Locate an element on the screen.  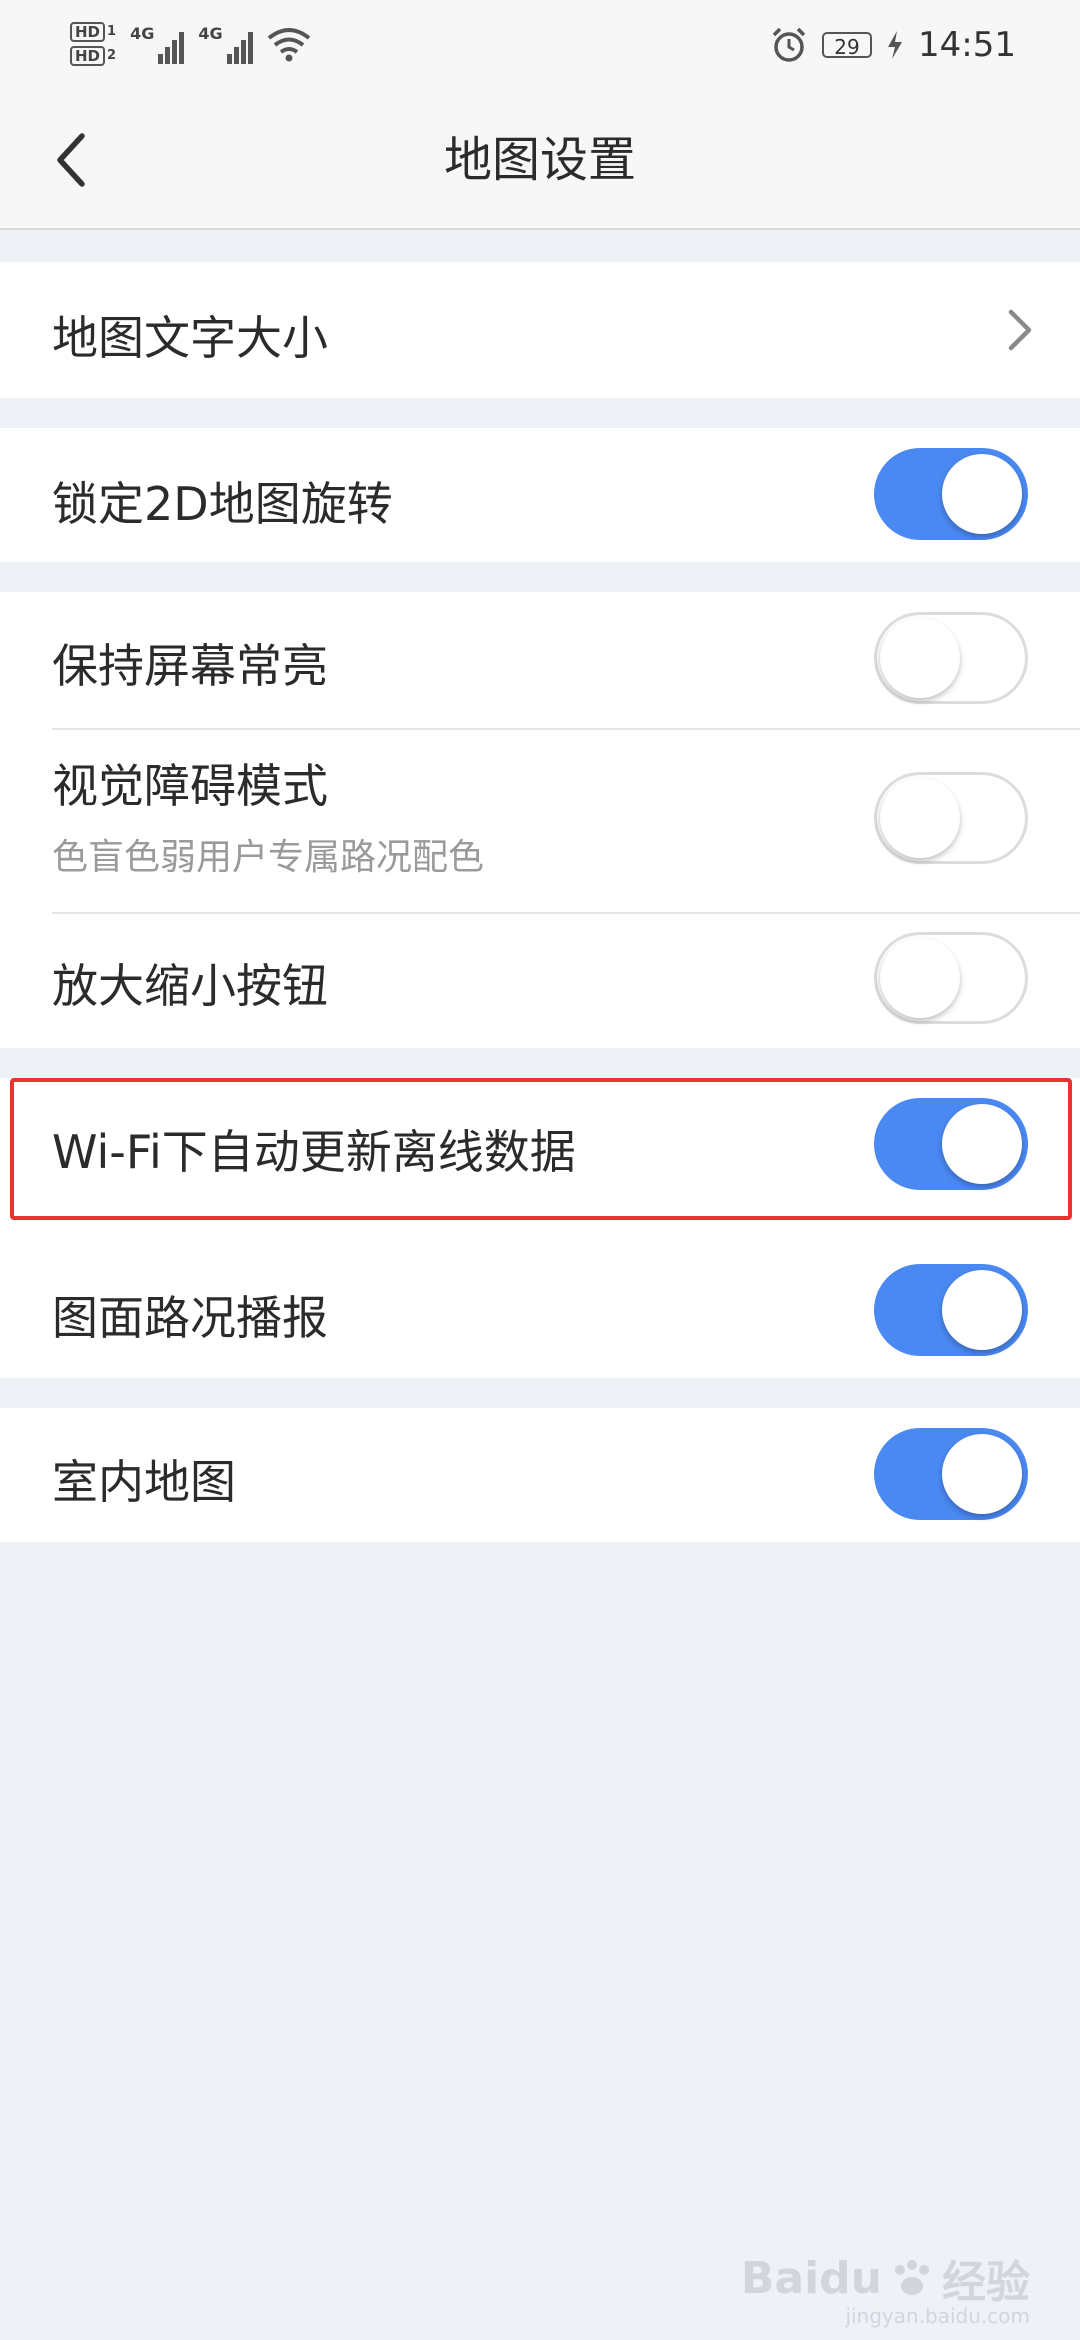
settings-group-offline-data: Wi-Fi下自动更新离线数据 is located at coordinates (540, 1161).